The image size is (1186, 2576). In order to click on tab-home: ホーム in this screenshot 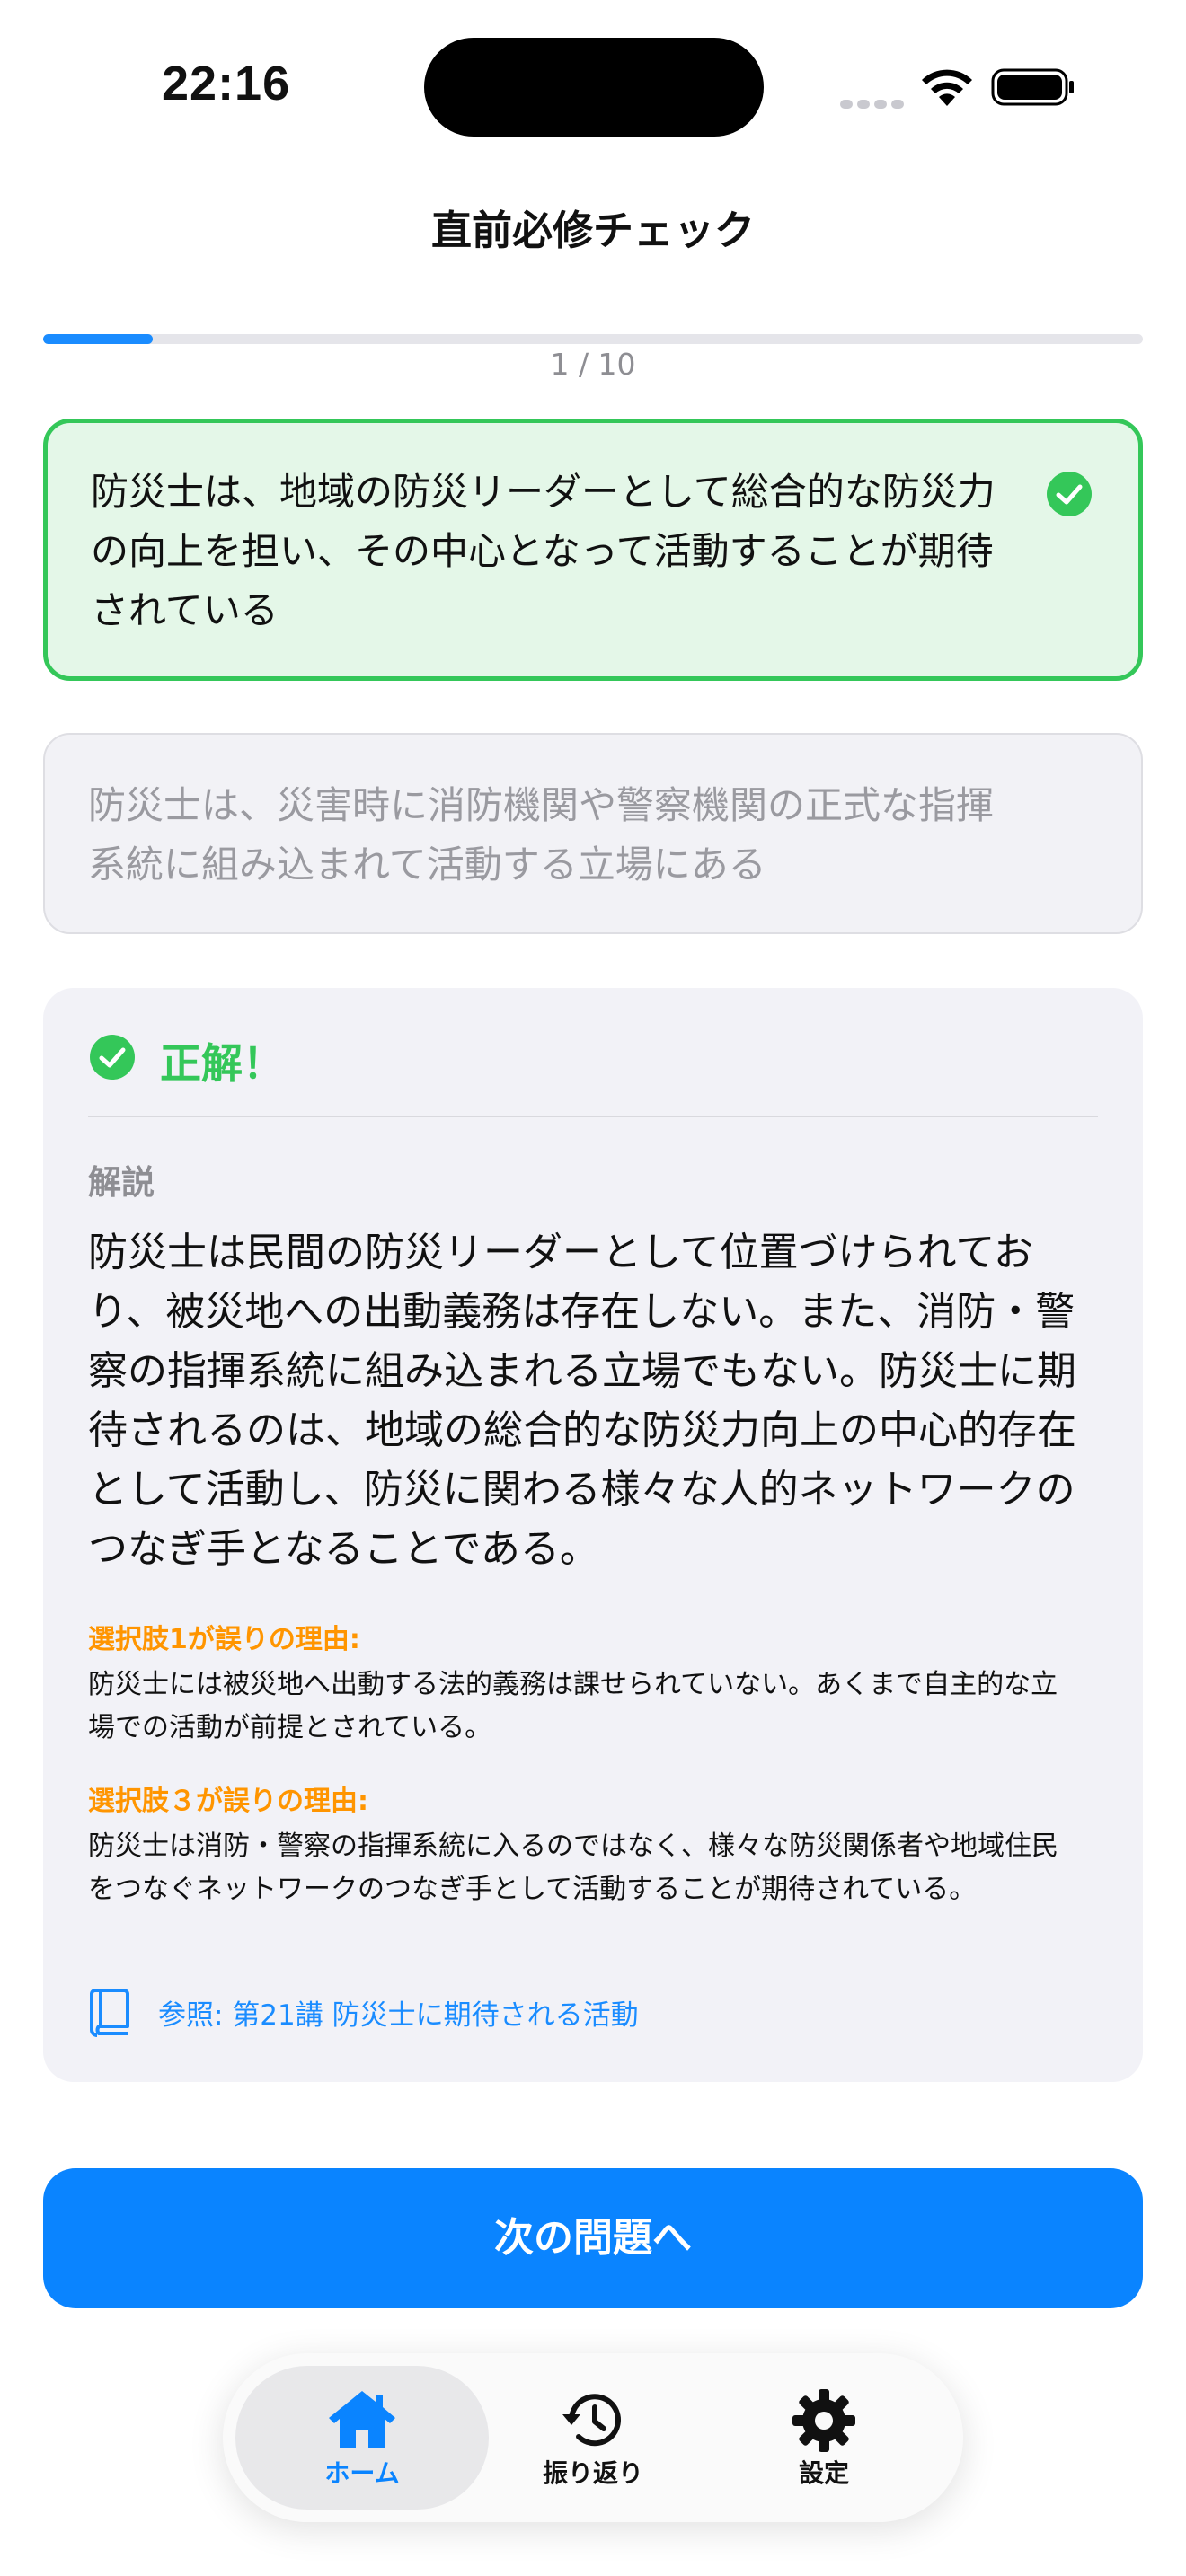, I will do `click(362, 2438)`.